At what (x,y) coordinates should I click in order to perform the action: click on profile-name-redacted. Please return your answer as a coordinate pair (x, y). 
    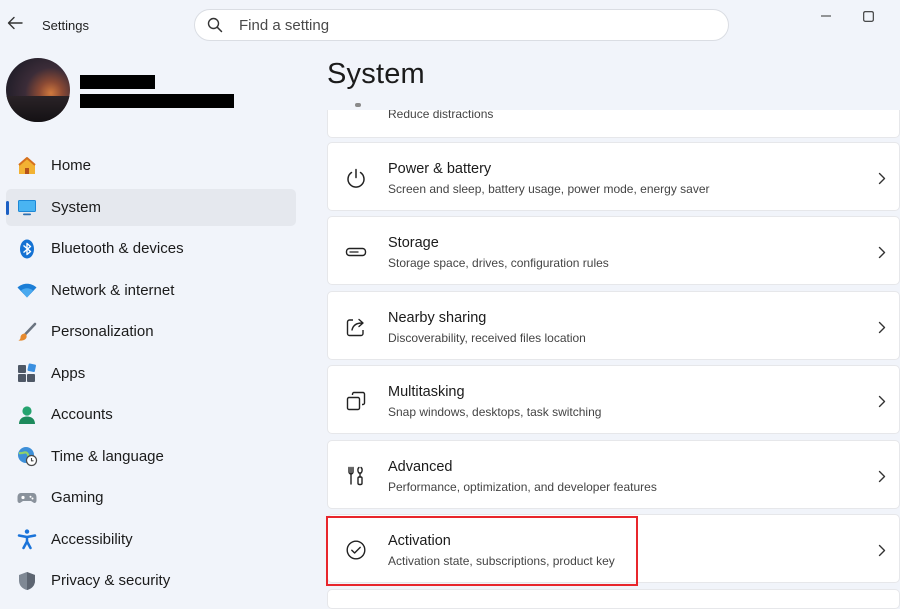
    Looking at the image, I should click on (117, 82).